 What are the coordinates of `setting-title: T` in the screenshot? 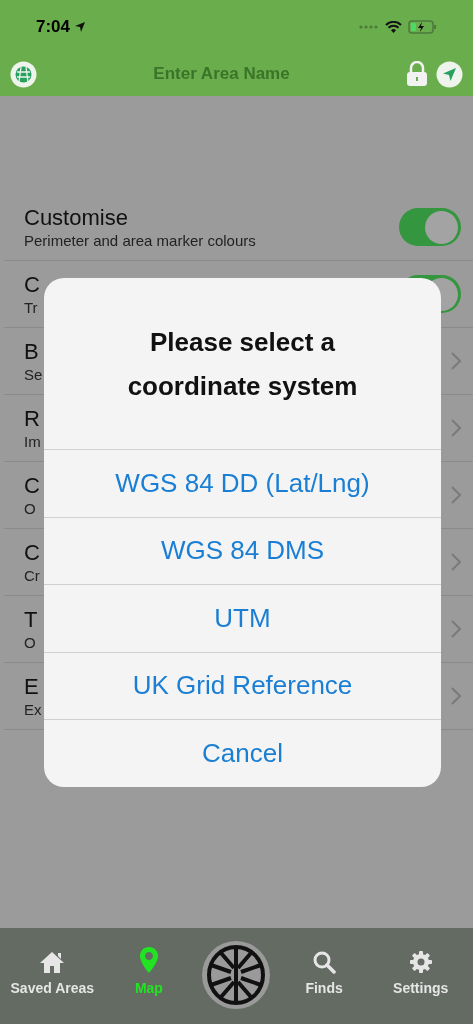 It's located at (31, 619).